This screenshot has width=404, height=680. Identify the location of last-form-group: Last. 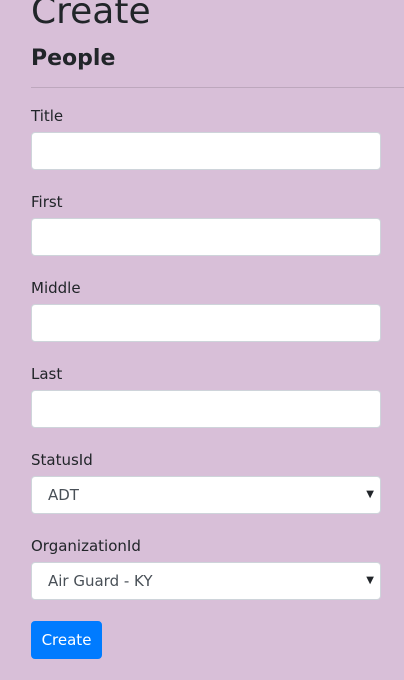
(206, 395).